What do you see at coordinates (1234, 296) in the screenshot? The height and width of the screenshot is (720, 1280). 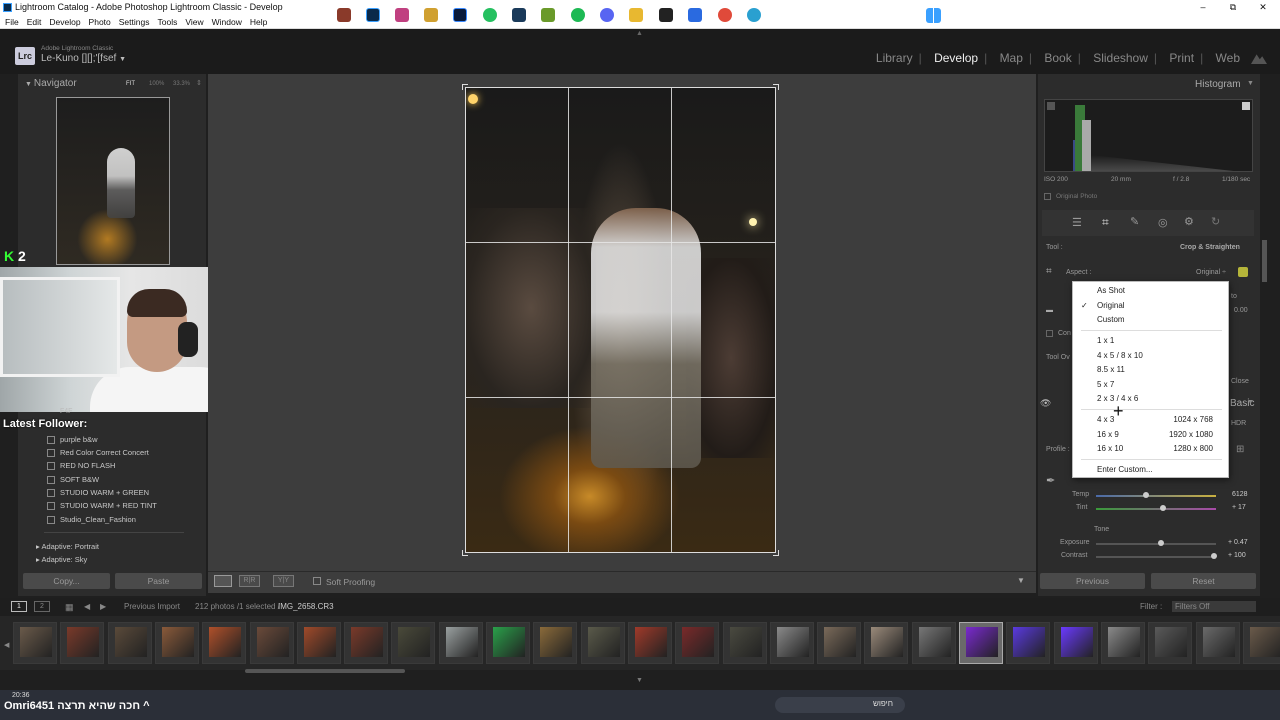 I see `auto-label: to` at bounding box center [1234, 296].